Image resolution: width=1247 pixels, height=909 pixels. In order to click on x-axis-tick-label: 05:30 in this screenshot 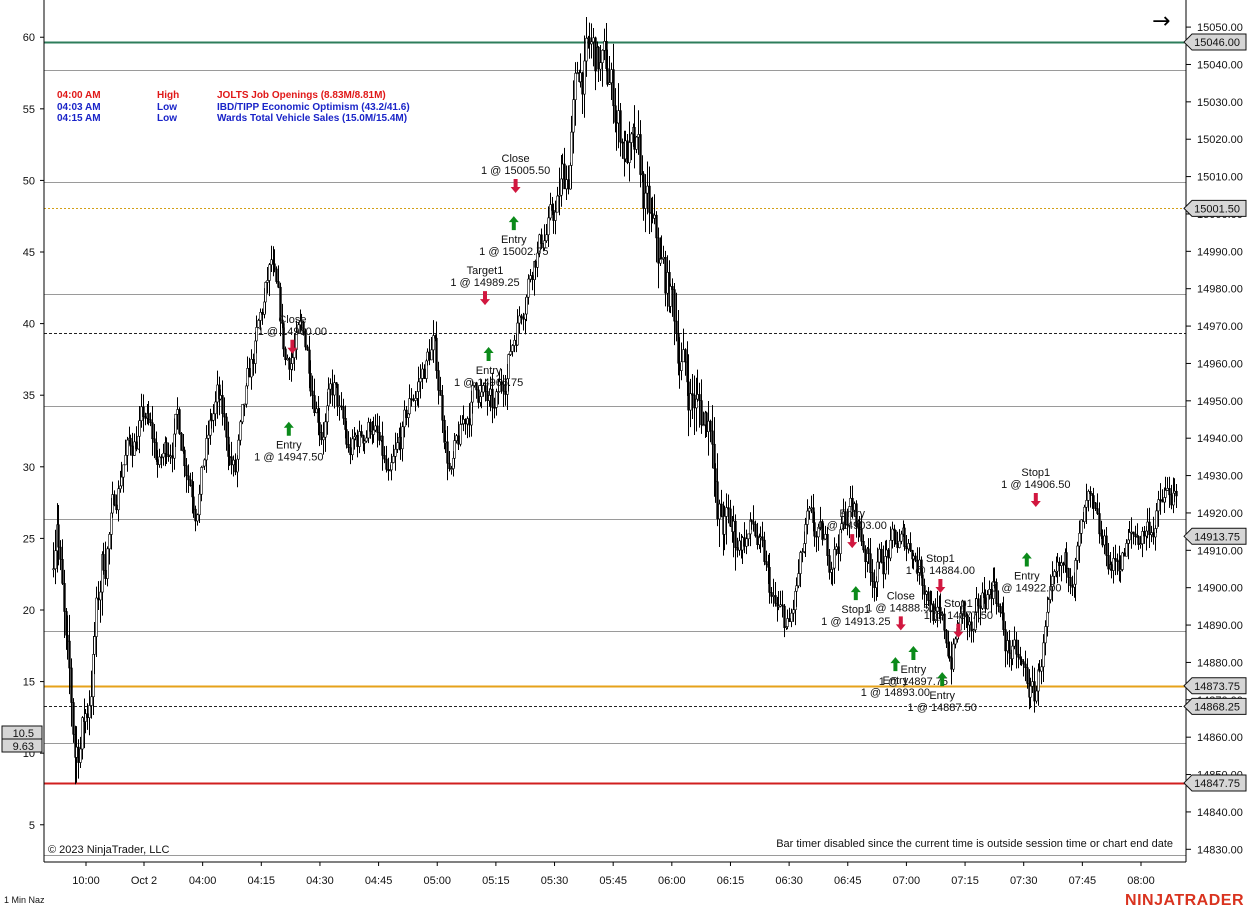, I will do `click(555, 881)`.